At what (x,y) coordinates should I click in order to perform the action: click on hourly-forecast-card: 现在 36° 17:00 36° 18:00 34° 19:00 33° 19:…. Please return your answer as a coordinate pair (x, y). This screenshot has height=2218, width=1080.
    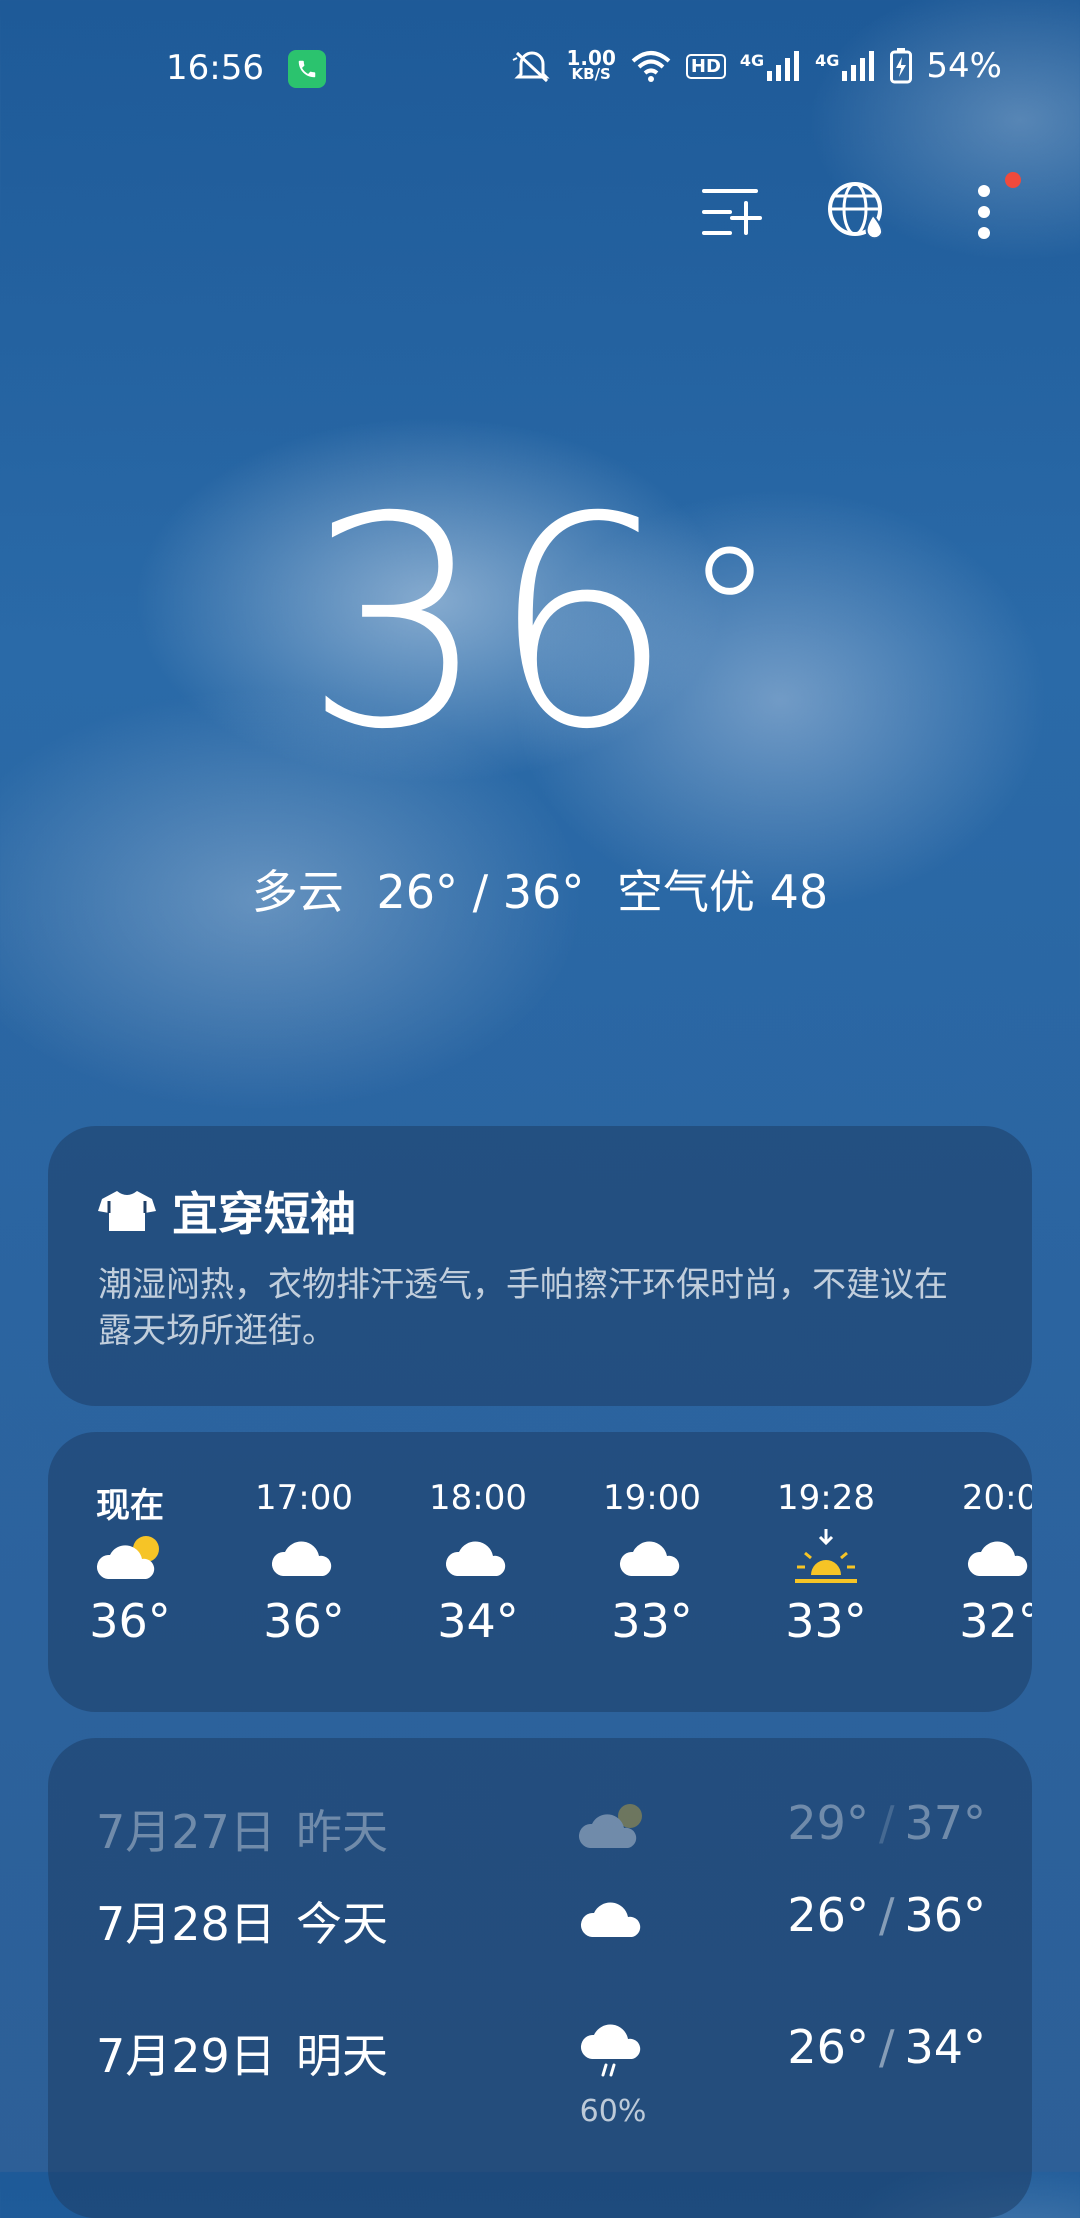
    Looking at the image, I should click on (540, 1572).